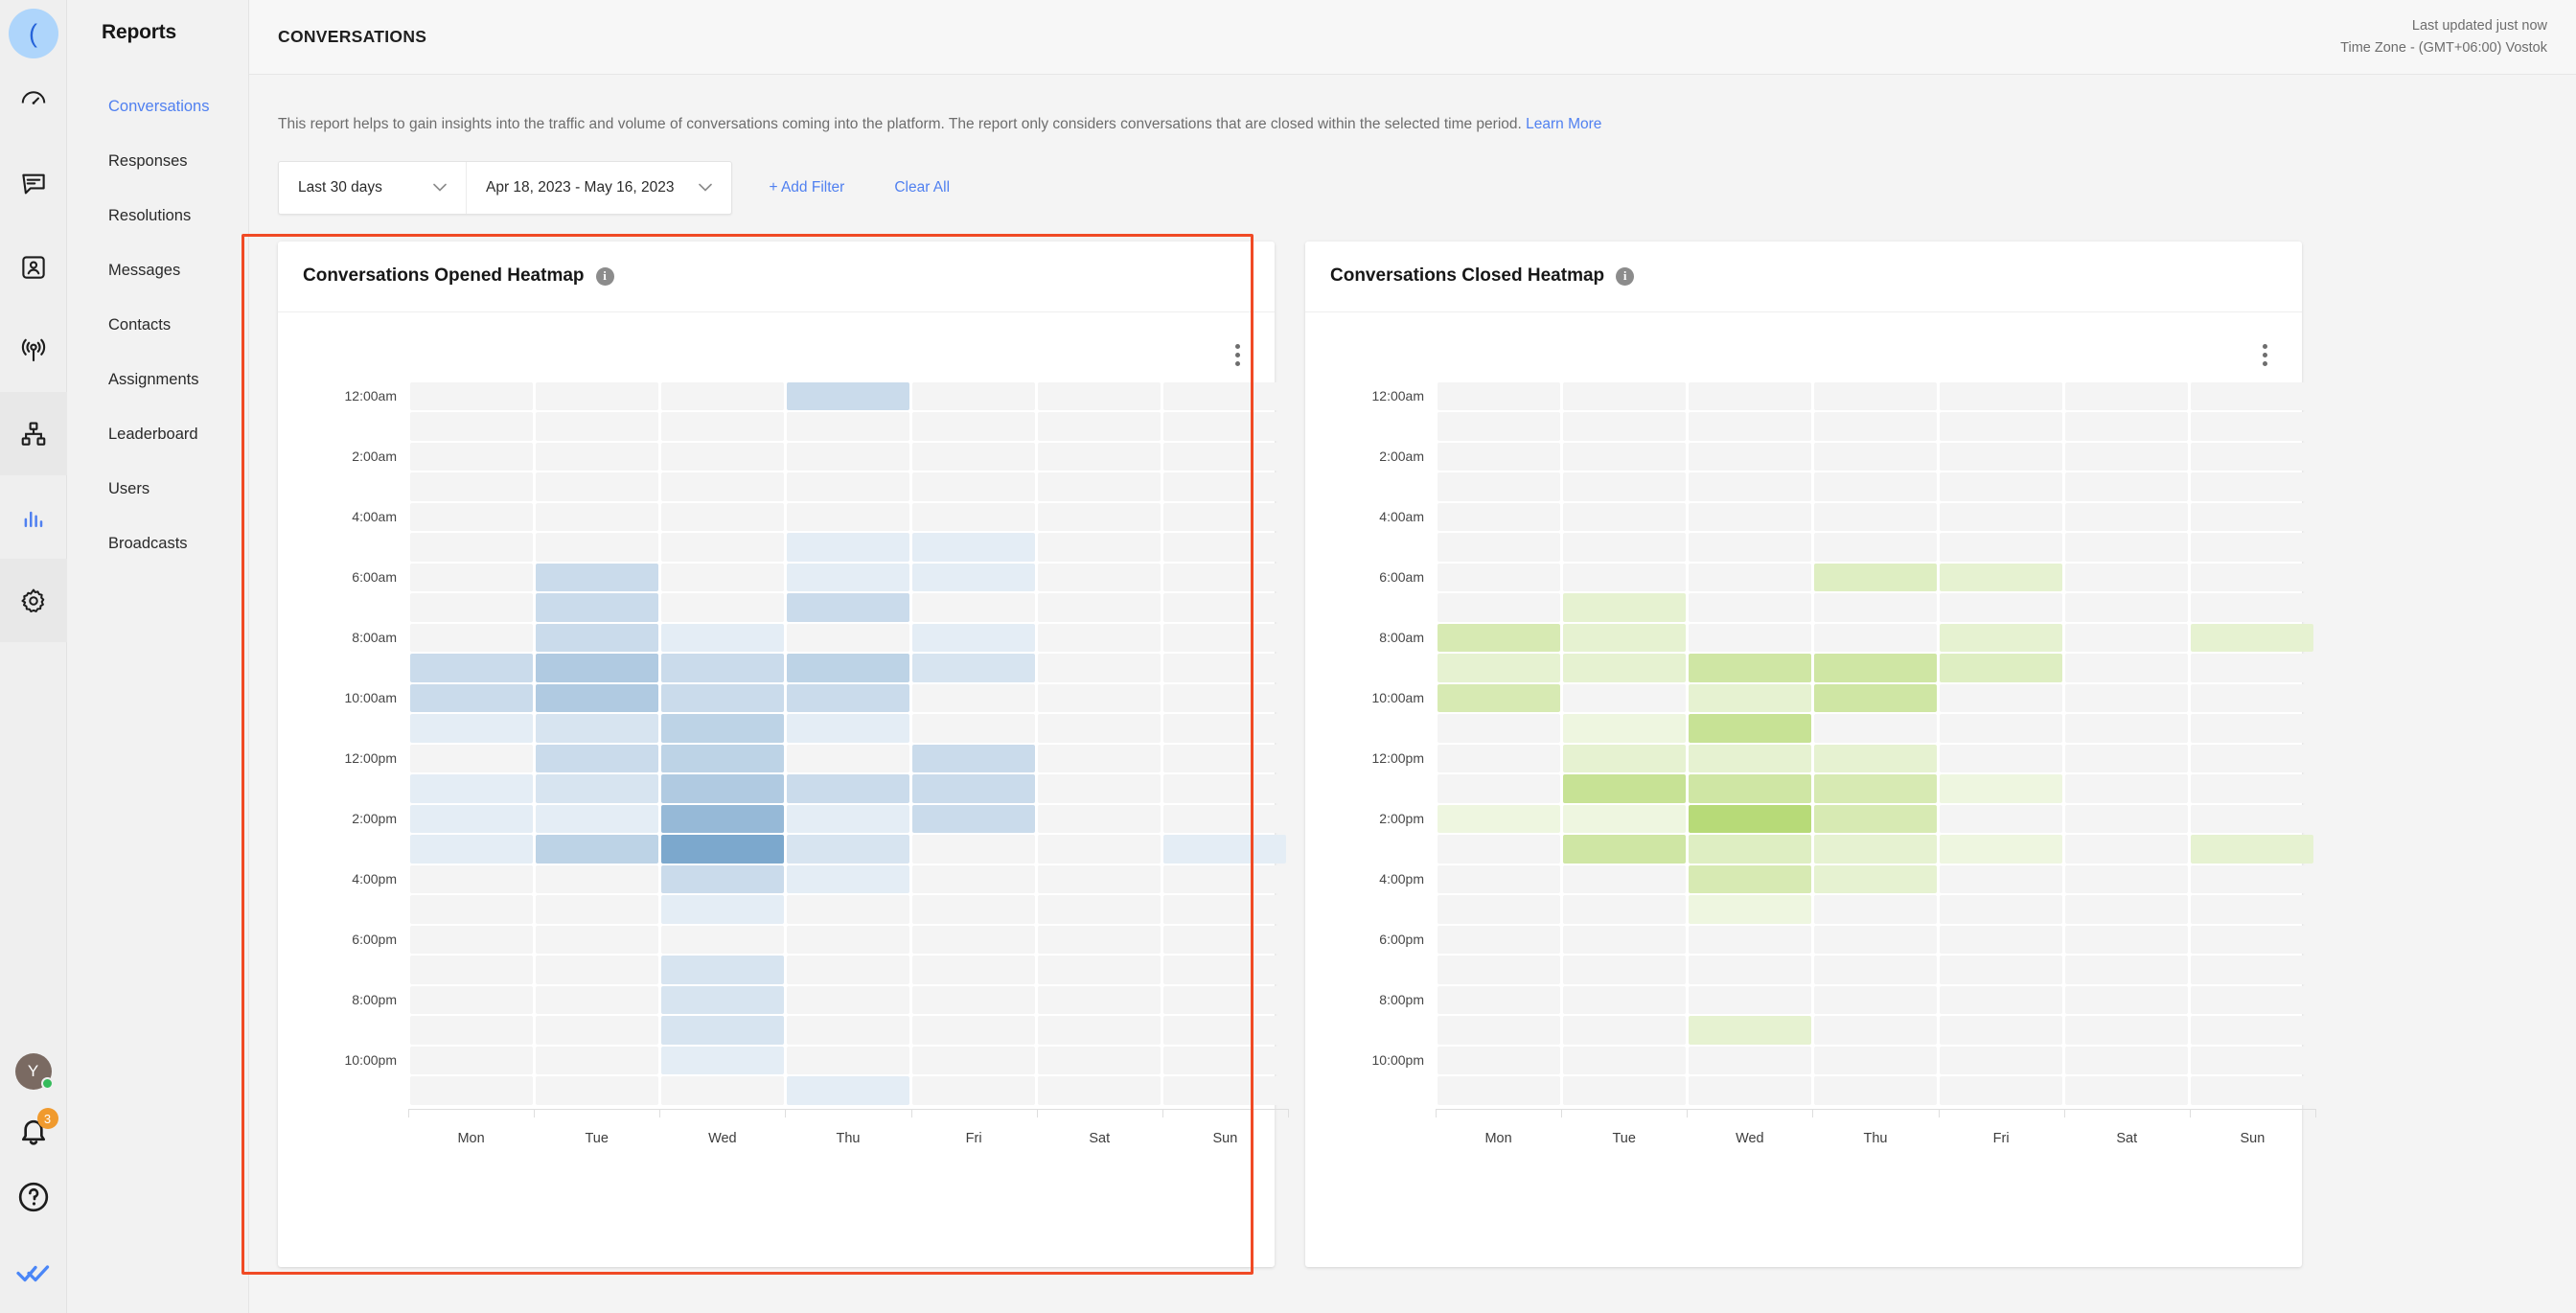 The image size is (2576, 1313). I want to click on more-options-icon, so click(2264, 356).